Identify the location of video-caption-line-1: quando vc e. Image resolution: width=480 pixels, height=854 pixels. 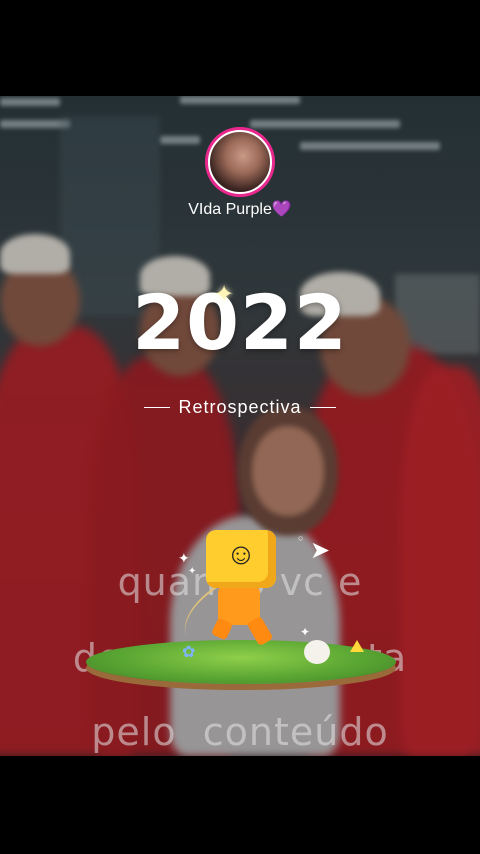
(240, 582).